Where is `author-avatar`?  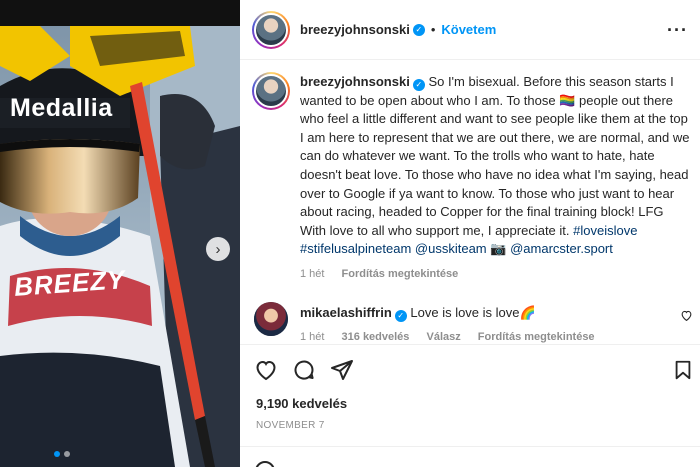 author-avatar is located at coordinates (271, 30).